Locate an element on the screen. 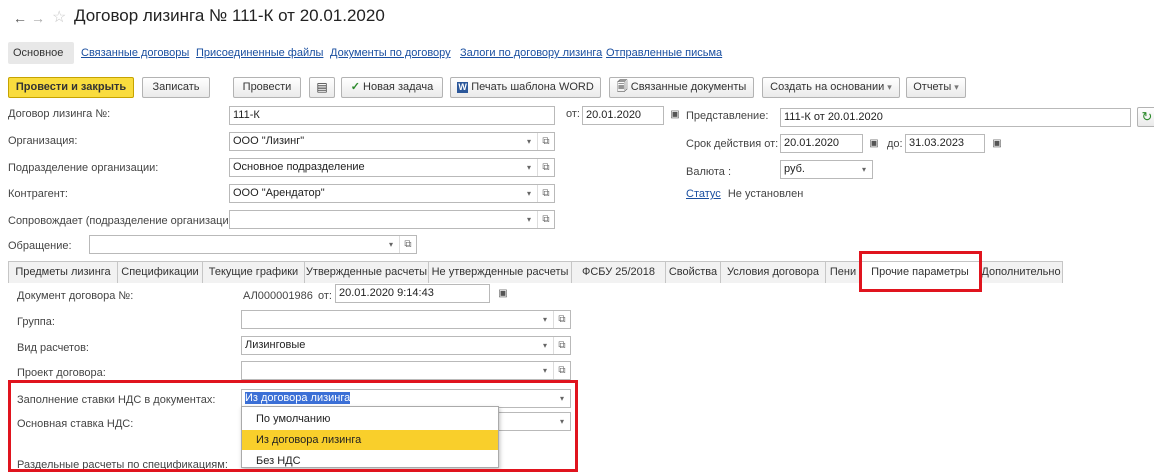 The width and height of the screenshot is (1154, 472). counterparty-label: Контрагент: is located at coordinates (38, 194).